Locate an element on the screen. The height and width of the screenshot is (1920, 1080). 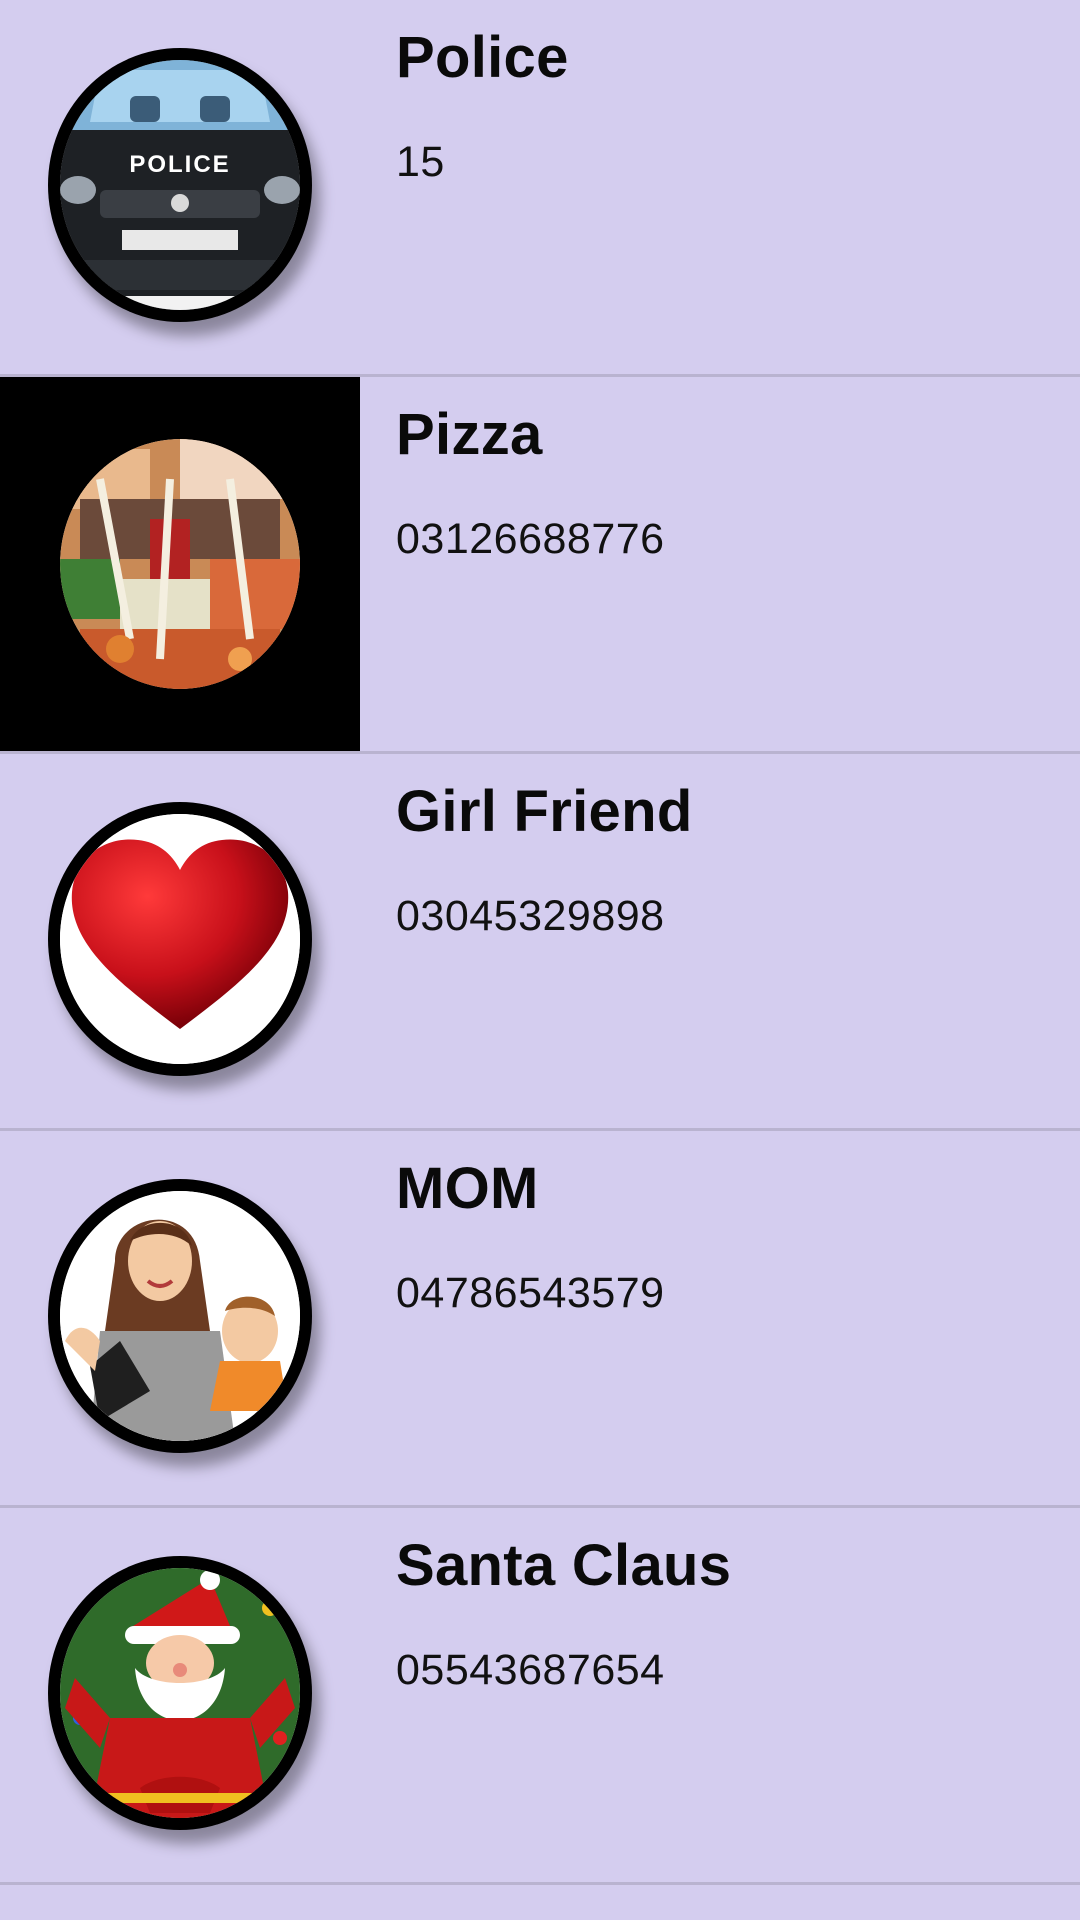
contact-number: 04786543579 is located at coordinates (530, 1293).